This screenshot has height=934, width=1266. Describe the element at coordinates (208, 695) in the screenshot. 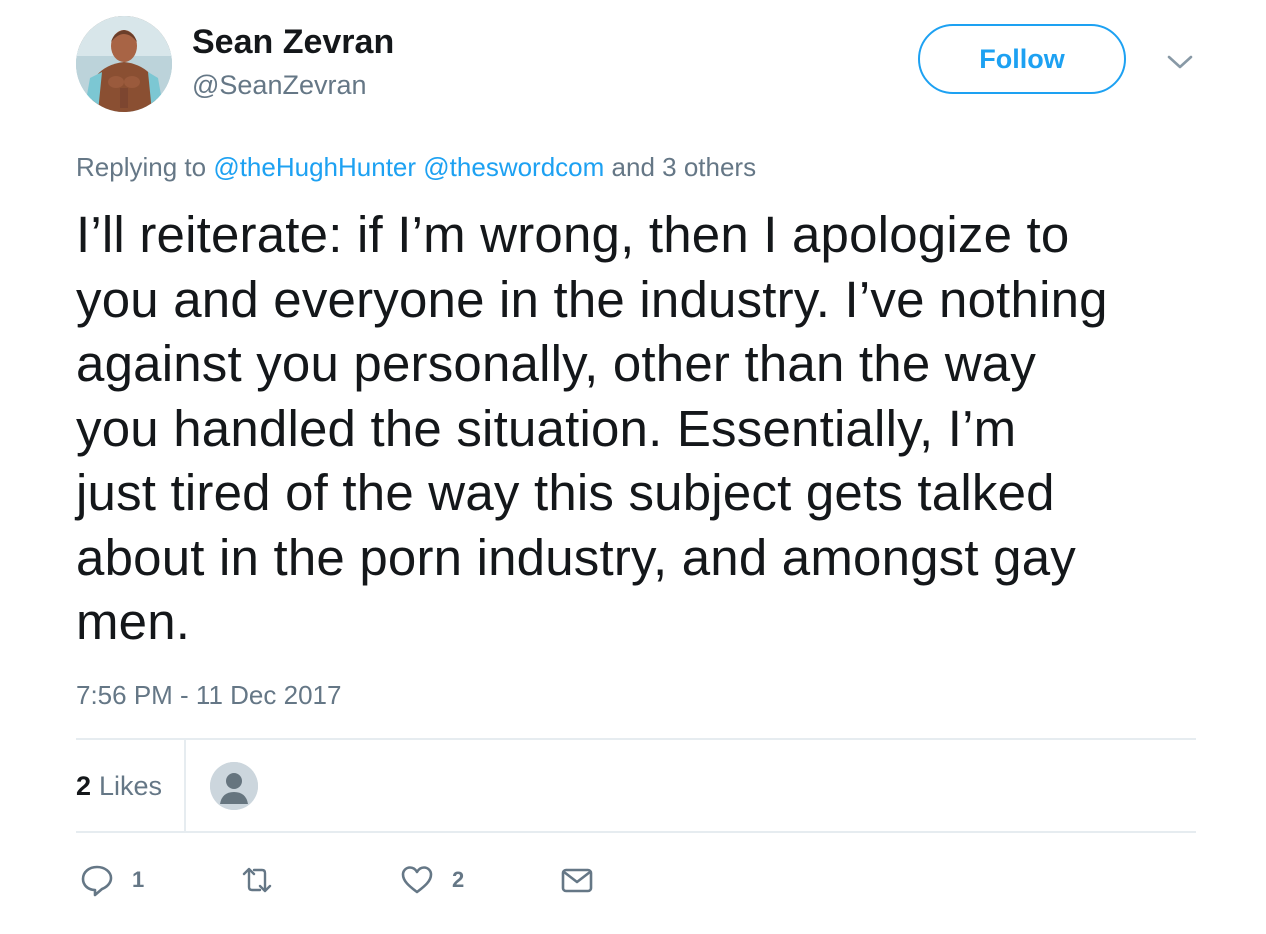

I see `tweet-timestamp: 7:56 PM - 11 Dec 2017` at that location.